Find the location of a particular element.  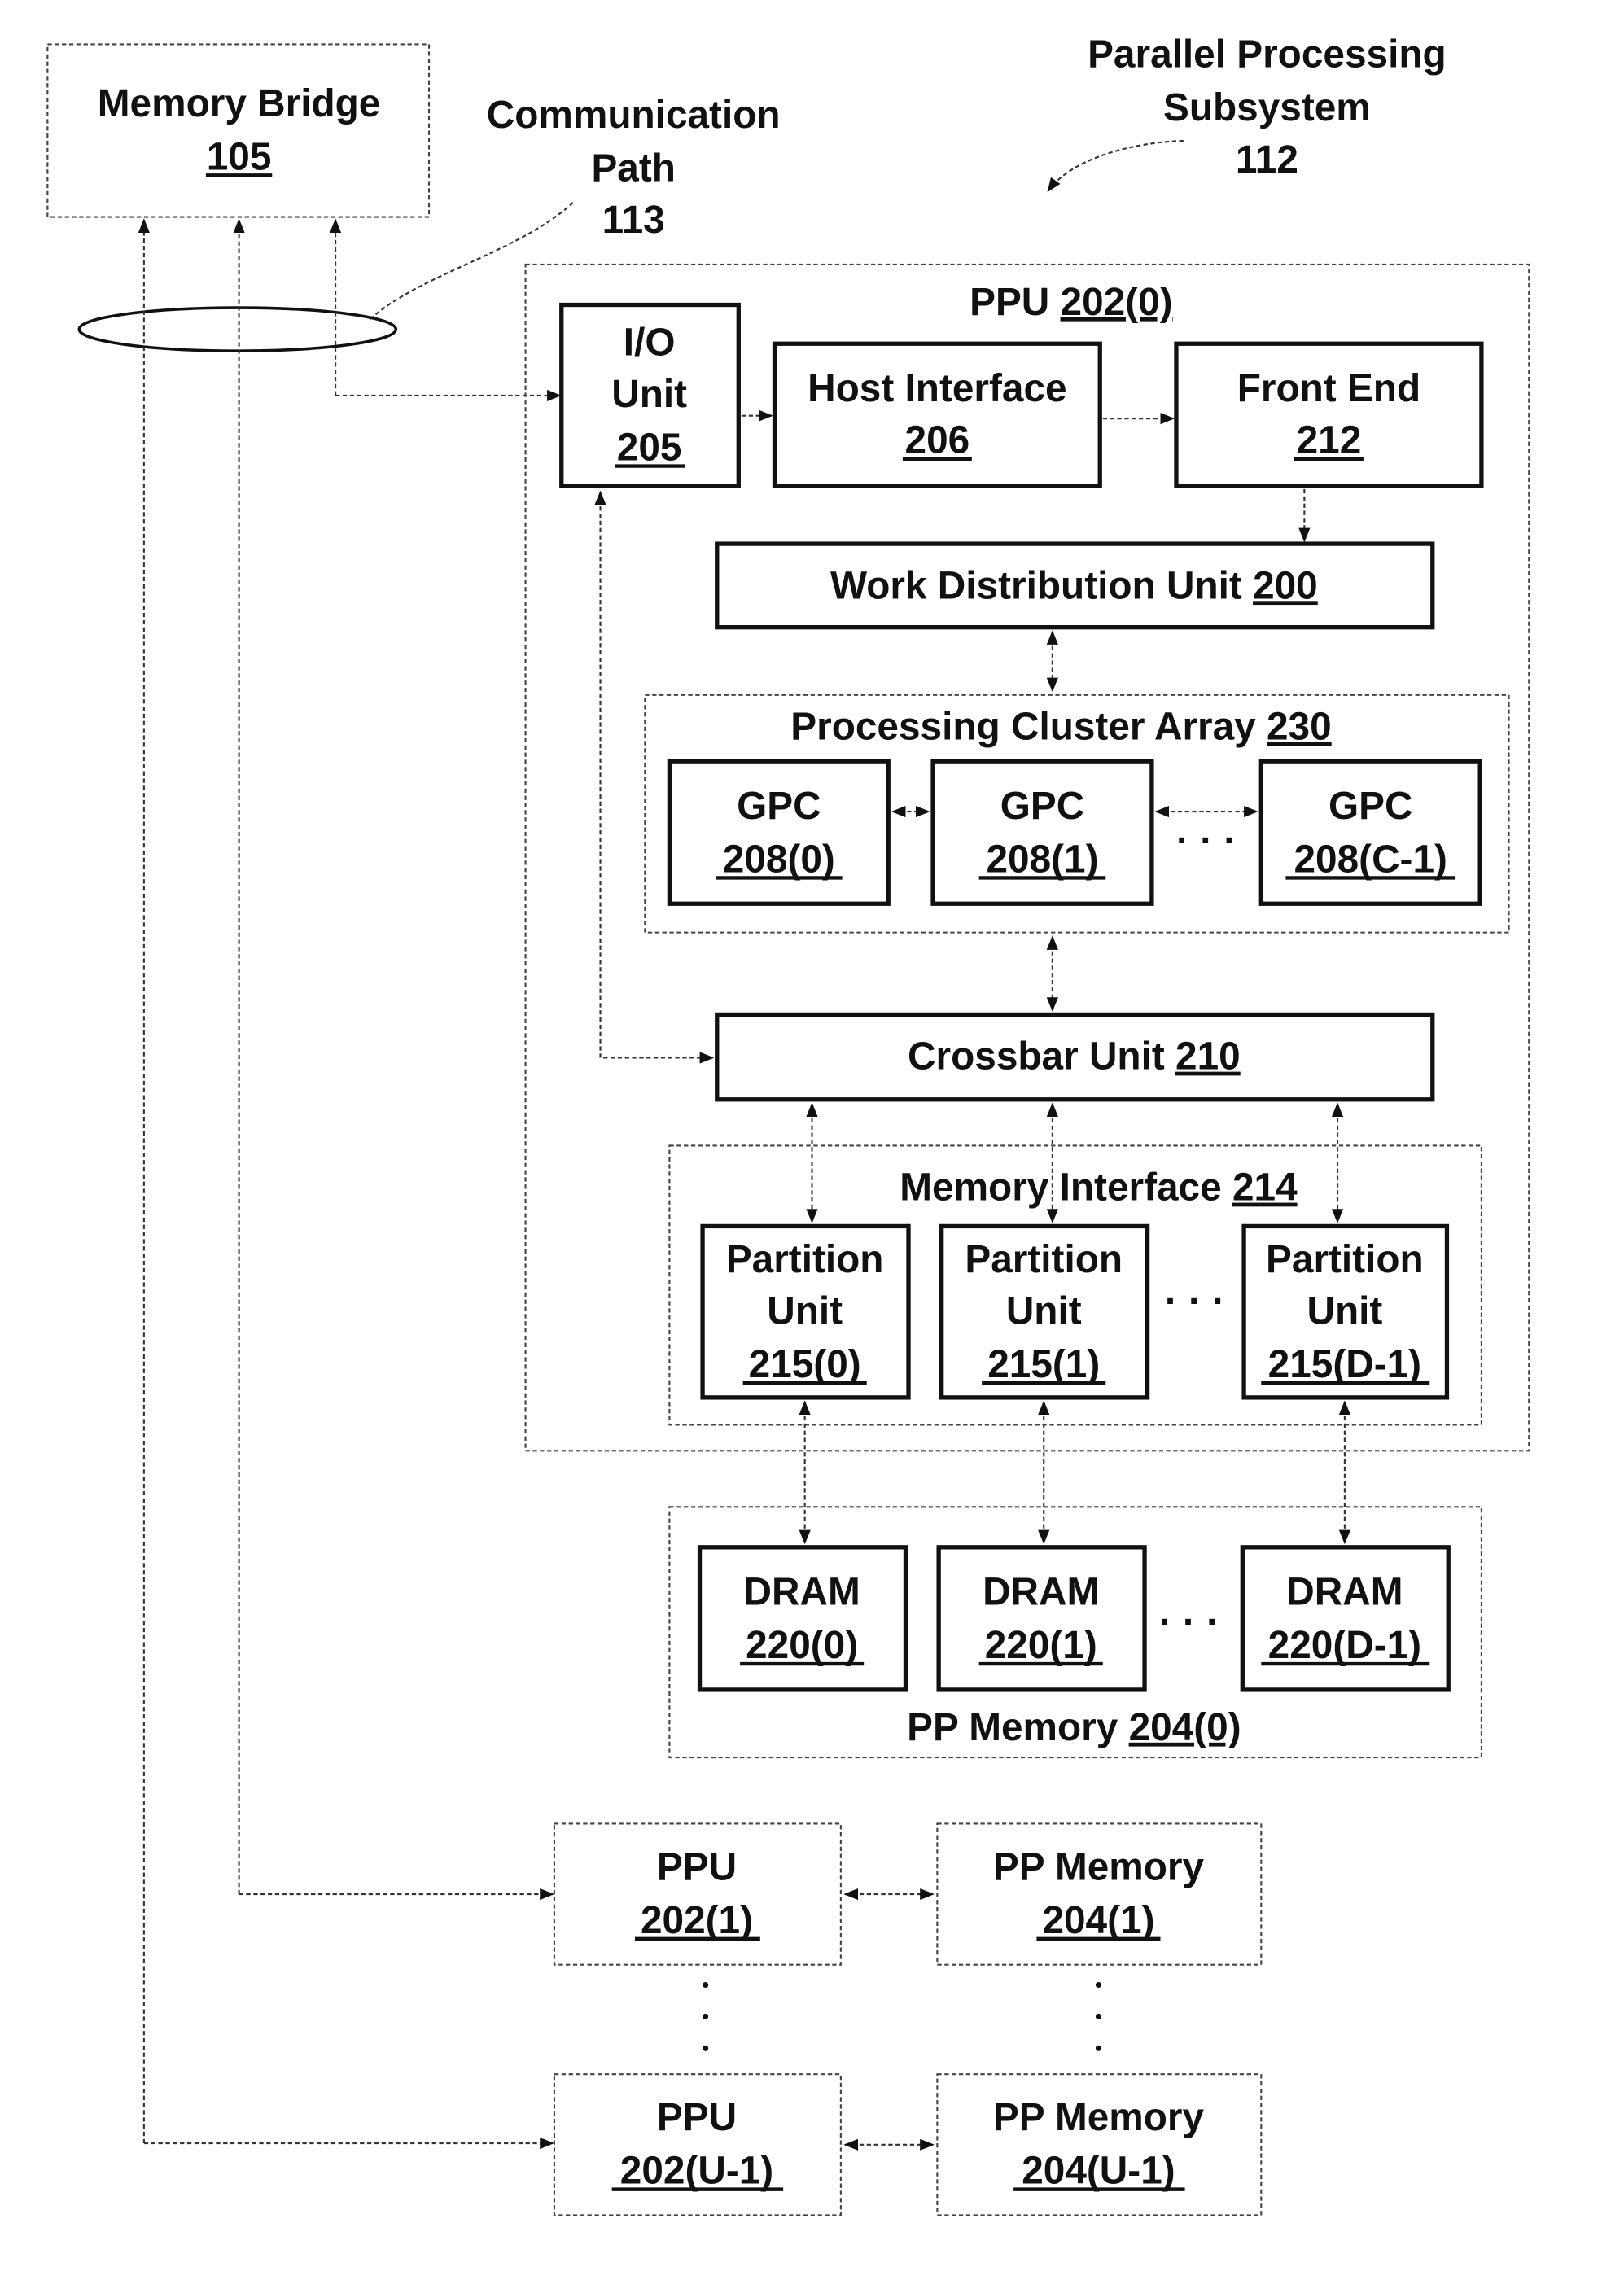

pp-memoryU-label: PP Memory is located at coordinates (1099, 2117).